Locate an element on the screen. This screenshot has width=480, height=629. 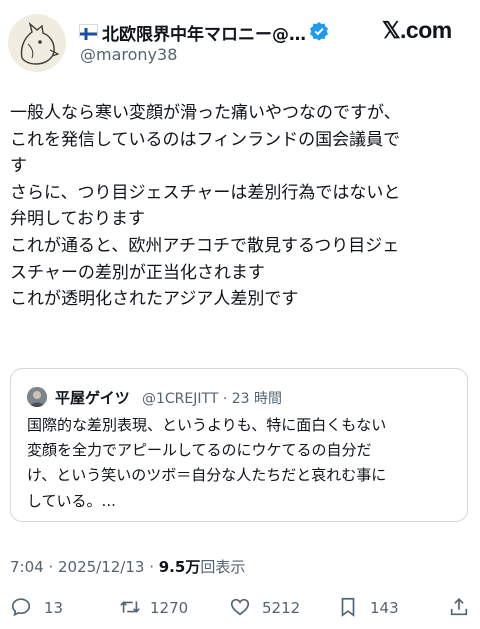
author-handle: @marony38 is located at coordinates (128, 54).